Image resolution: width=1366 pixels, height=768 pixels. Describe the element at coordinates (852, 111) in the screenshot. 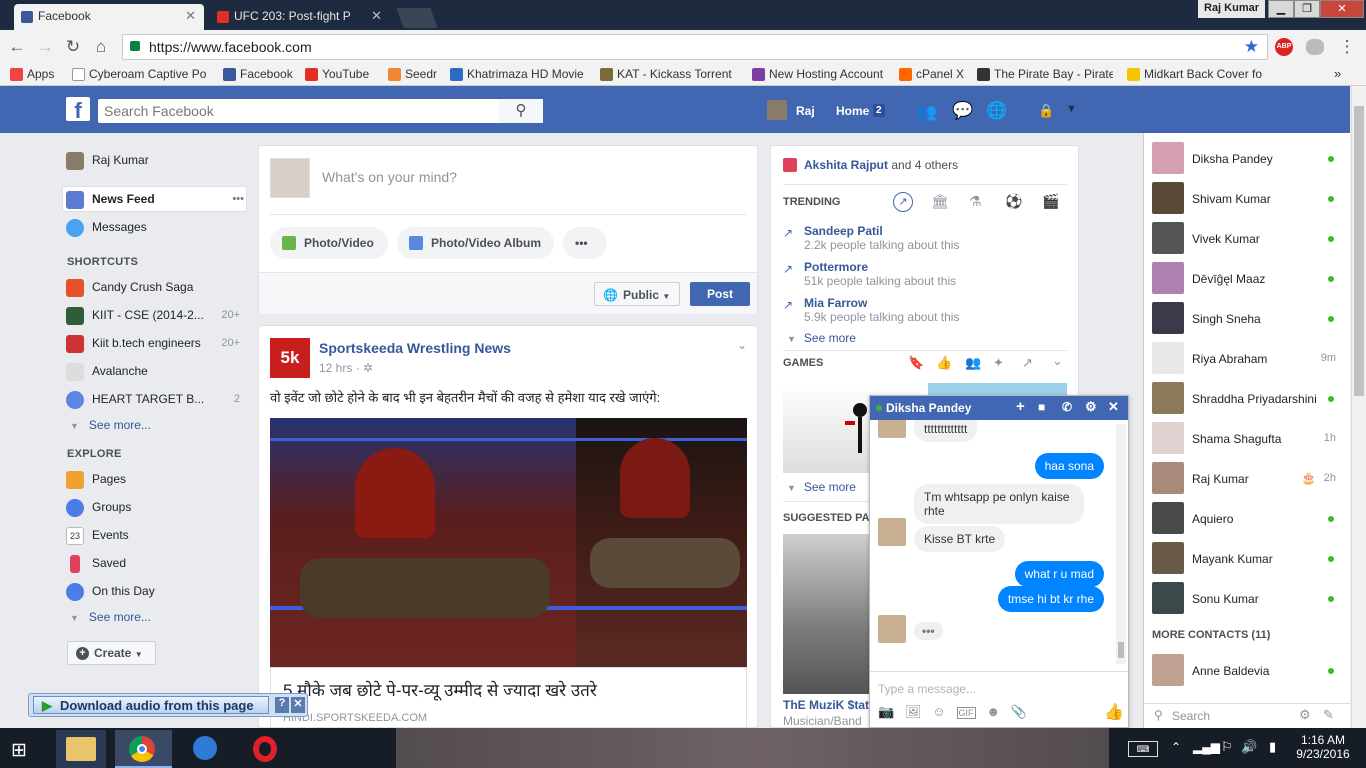

I see `header-home-link: Home` at that location.